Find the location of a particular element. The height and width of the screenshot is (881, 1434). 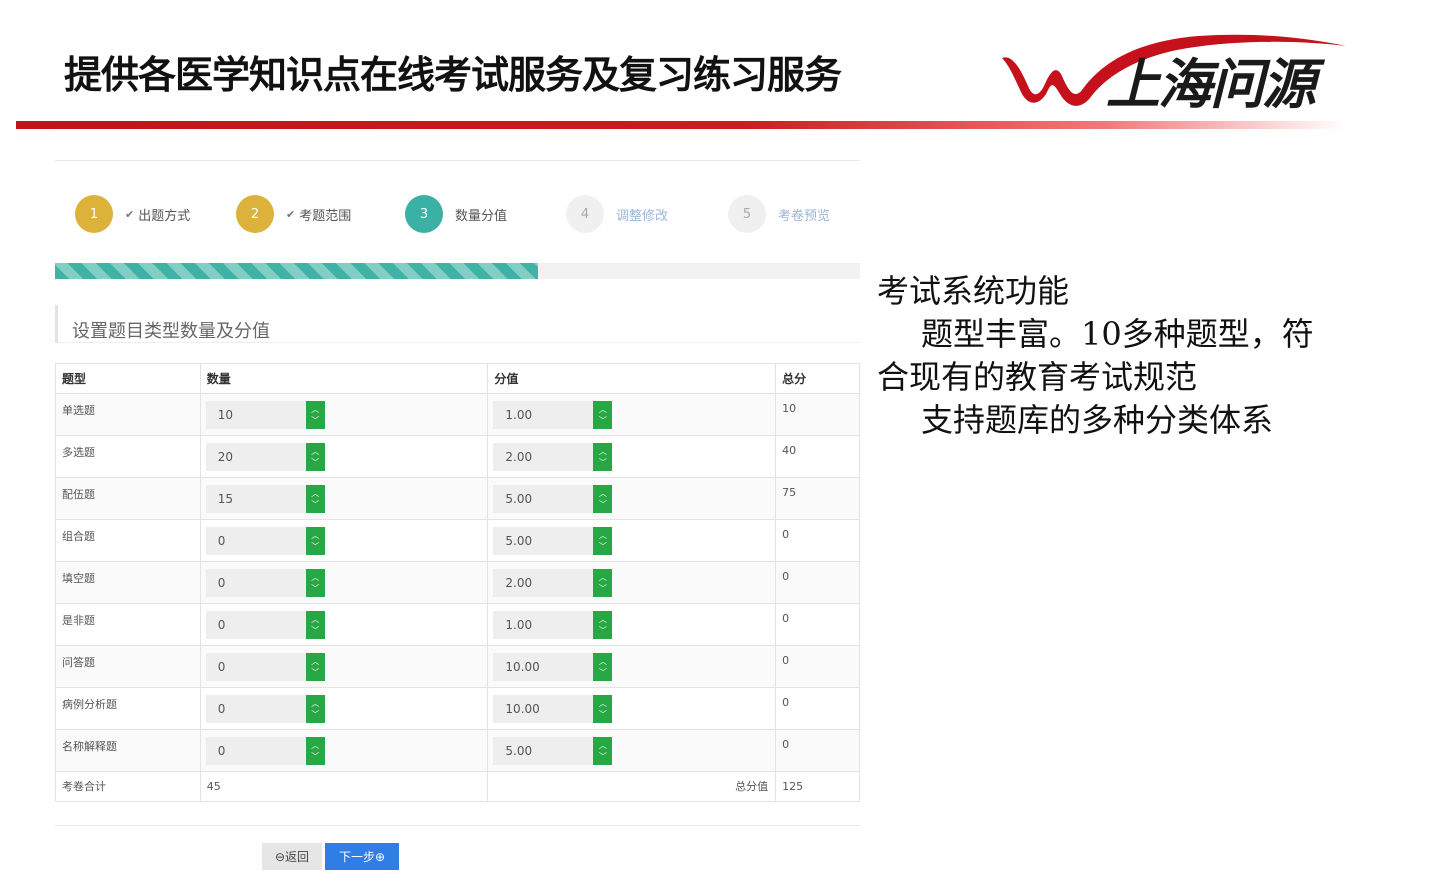

score-cell: 5.00 ︿ ﹀ is located at coordinates (632, 750).